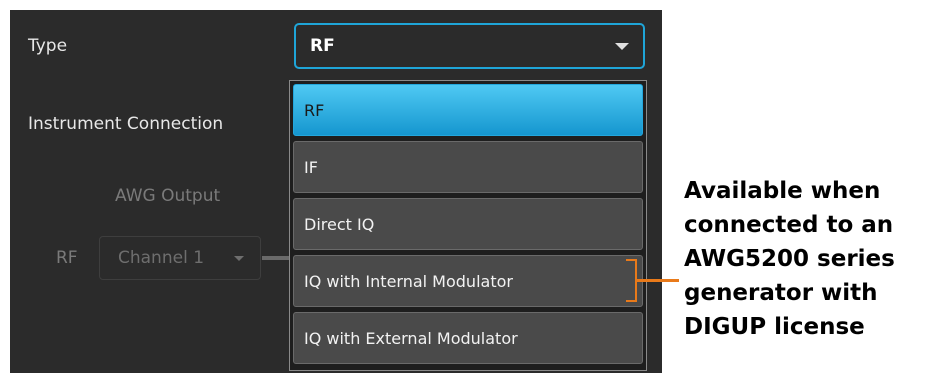  Describe the element at coordinates (311, 167) in the screenshot. I see `option-label: IF` at that location.